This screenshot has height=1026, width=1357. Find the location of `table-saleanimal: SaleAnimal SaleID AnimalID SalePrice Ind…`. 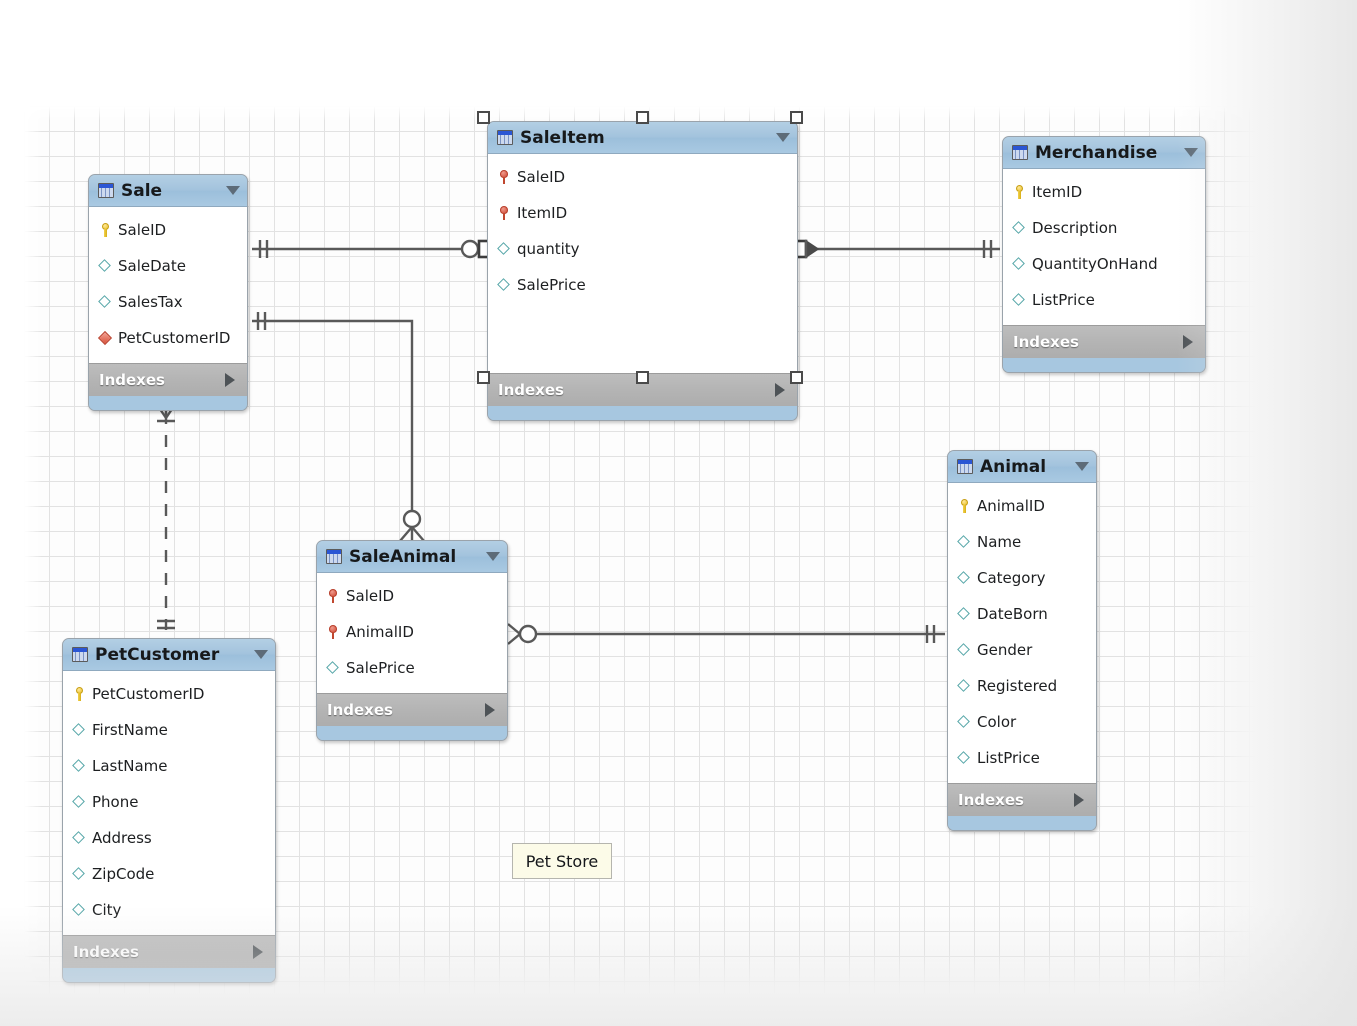

table-saleanimal: SaleAnimal SaleID AnimalID SalePrice Ind… is located at coordinates (412, 640).